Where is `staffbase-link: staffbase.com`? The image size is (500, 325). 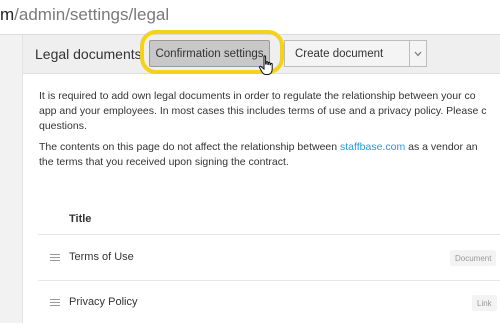 staffbase-link: staffbase.com is located at coordinates (372, 147).